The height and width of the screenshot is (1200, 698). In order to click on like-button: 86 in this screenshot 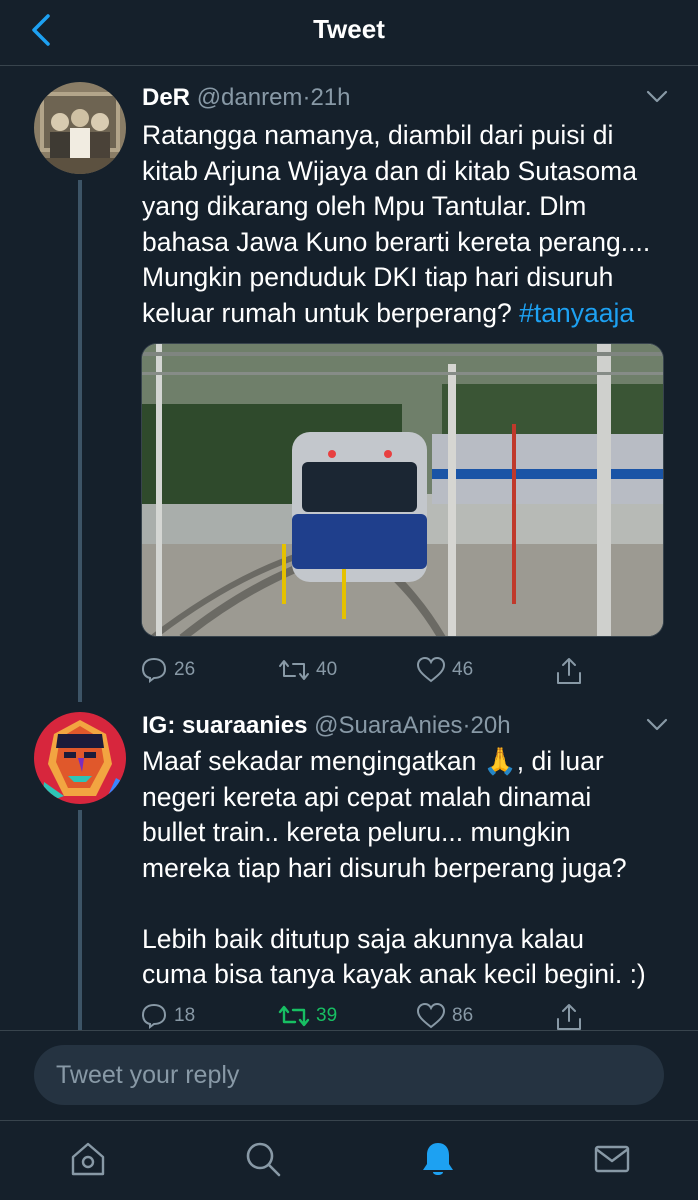, I will do `click(444, 1016)`.